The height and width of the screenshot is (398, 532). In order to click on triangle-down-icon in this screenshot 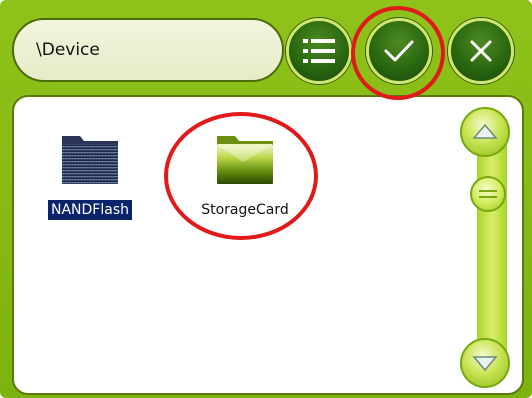, I will do `click(485, 364)`.